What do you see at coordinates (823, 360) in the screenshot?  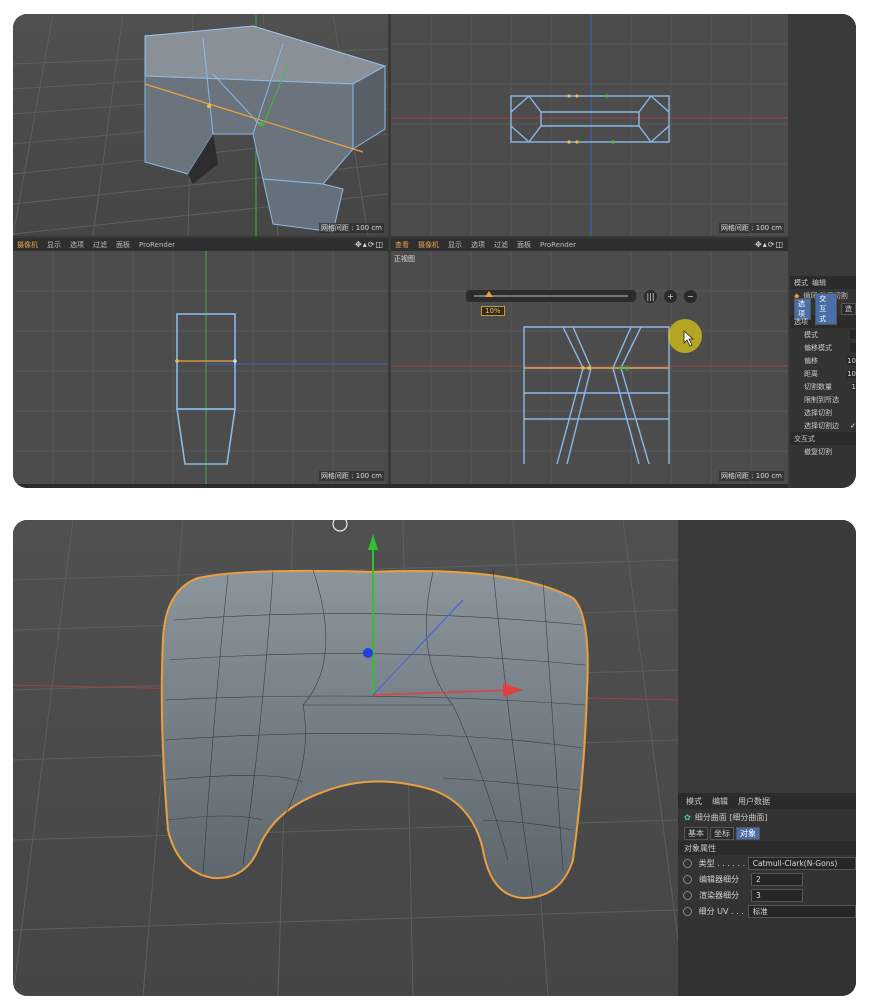 I see `field-row-offset: 偏移 10` at bounding box center [823, 360].